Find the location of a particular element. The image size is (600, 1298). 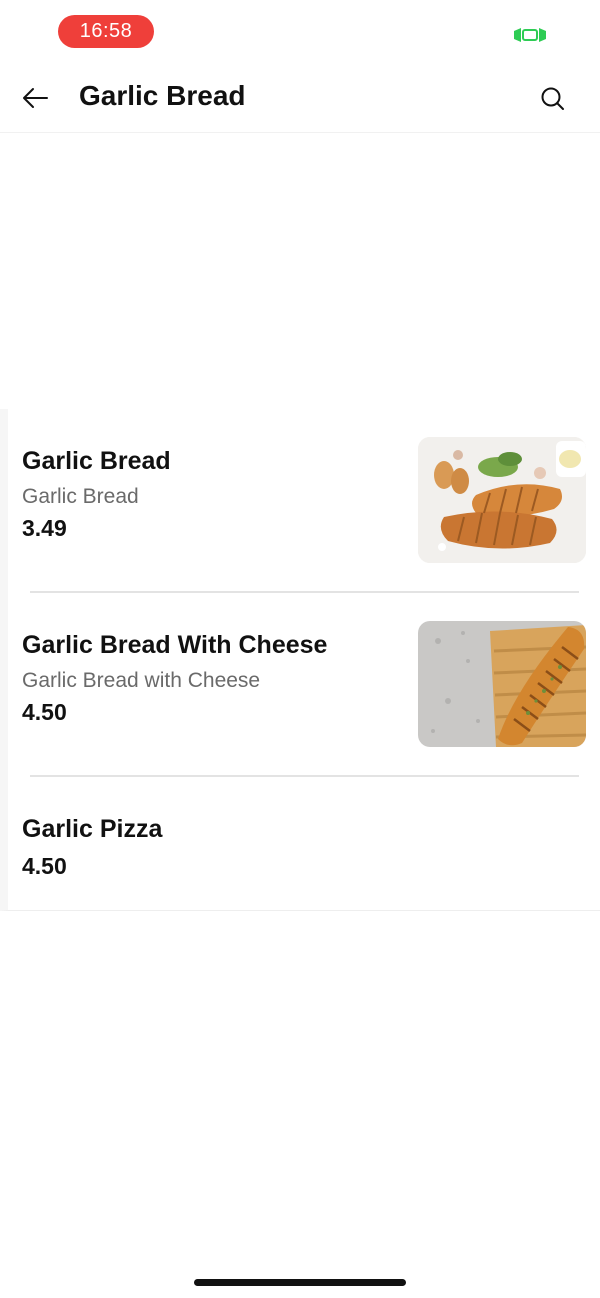

menu-item: Garlic Bread Garlic Bread 3.49 is located at coordinates (300, 501).